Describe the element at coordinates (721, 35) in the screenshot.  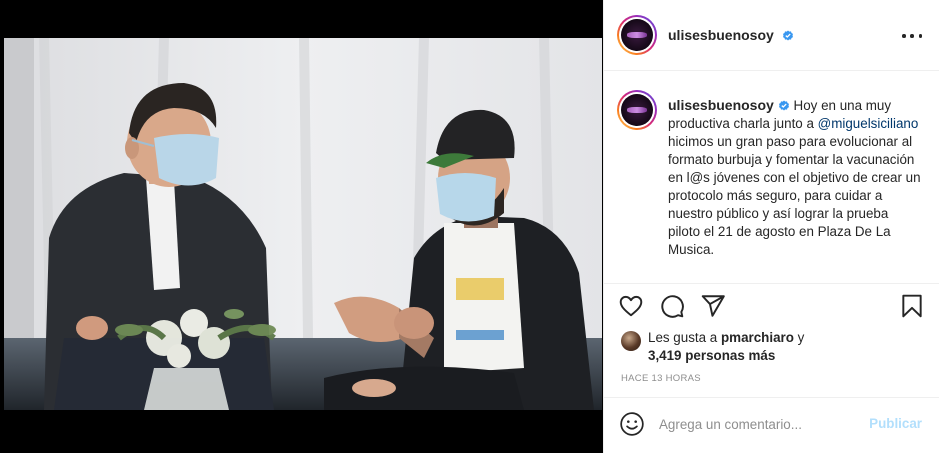
I see `author-username-text: ulisesbuenosoy` at that location.